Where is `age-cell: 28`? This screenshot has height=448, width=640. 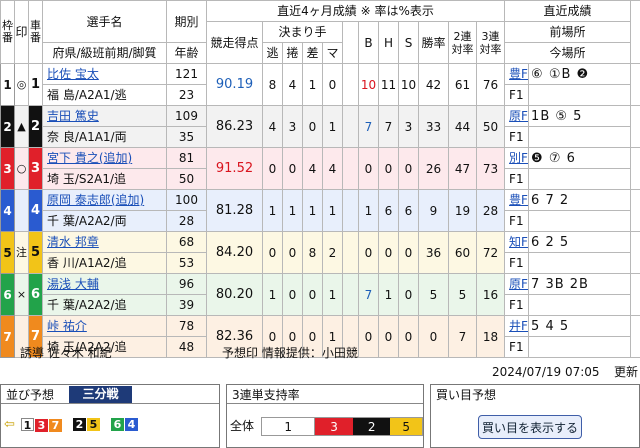 age-cell: 28 is located at coordinates (186, 221).